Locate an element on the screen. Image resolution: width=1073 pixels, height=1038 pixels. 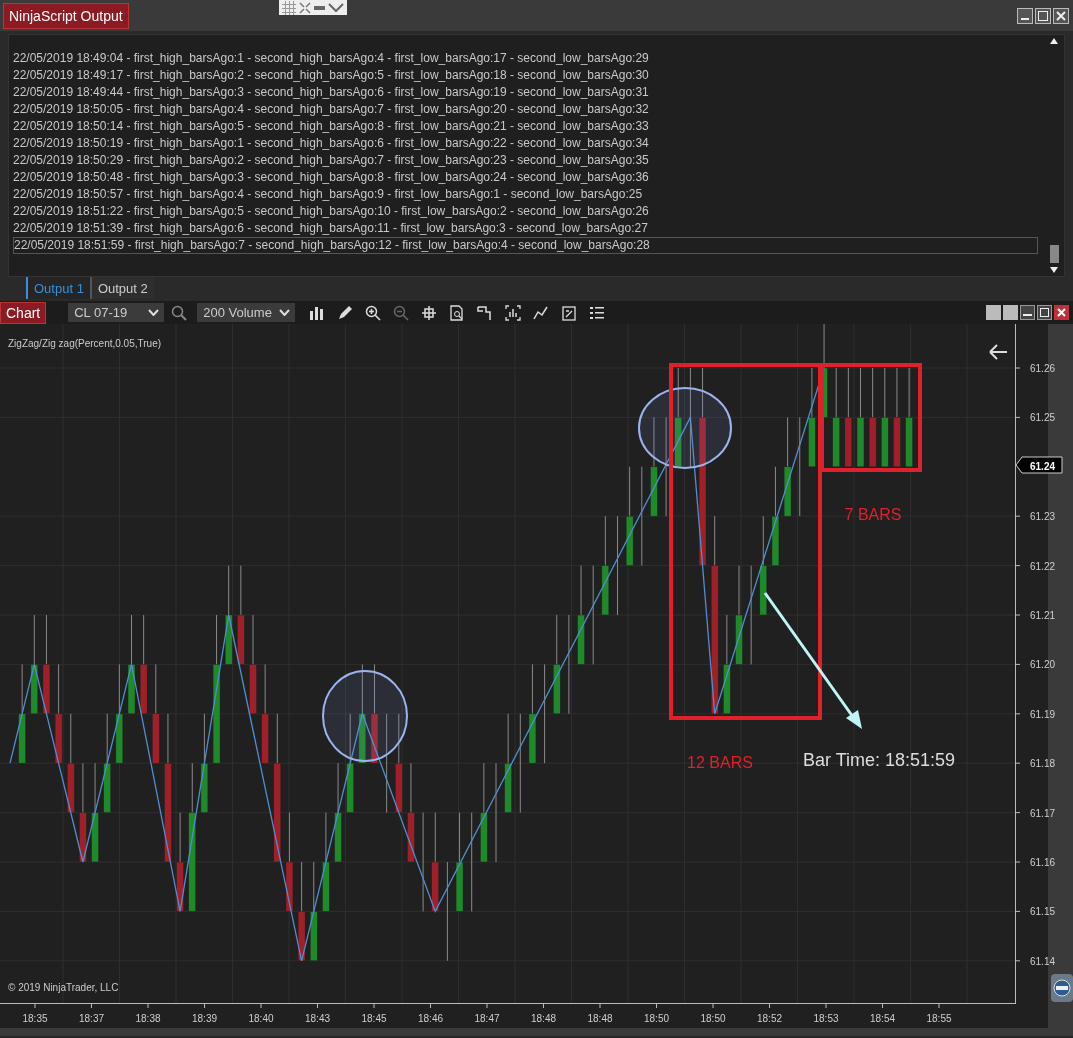
output-line: 22/05/2019 18:50:48 - first_high_barsAgo:3 - second_high_barsAgo:8 - first_low_barsAgo:24 - second_low_barsAgo:36 is located at coordinates (530, 177).